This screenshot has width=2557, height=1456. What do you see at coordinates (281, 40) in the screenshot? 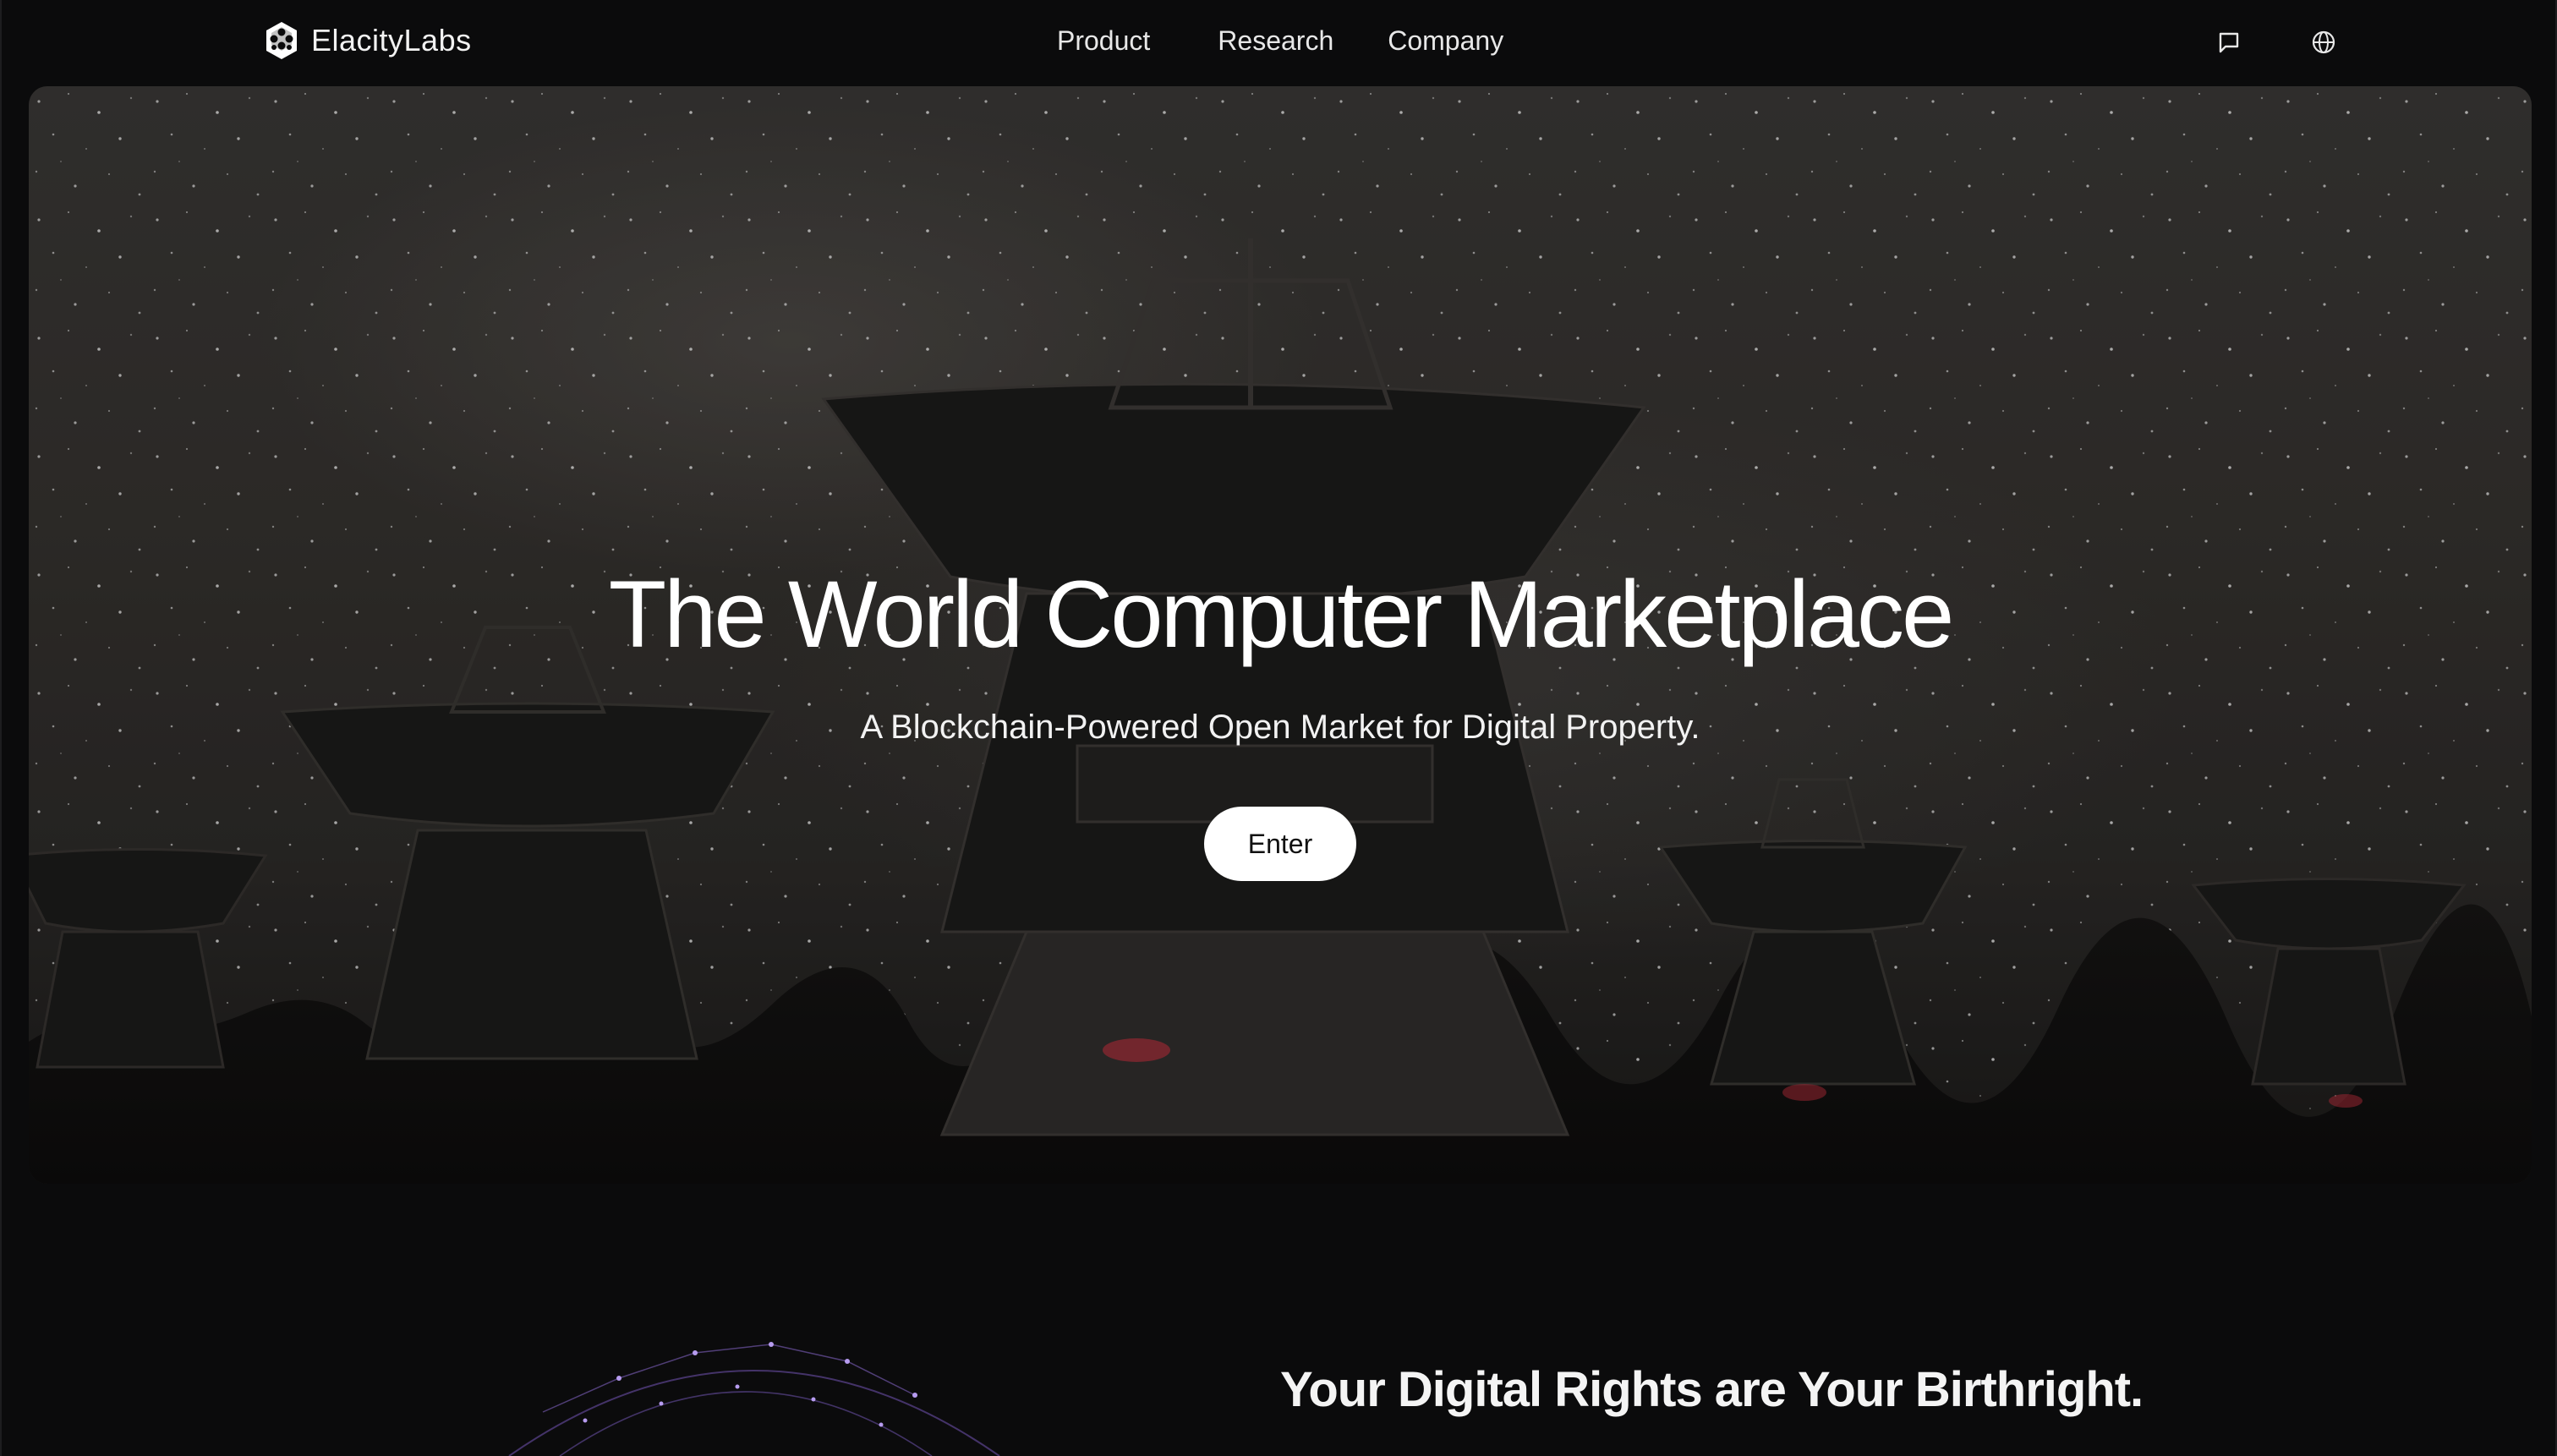
I see `hexagon-logo-icon` at bounding box center [281, 40].